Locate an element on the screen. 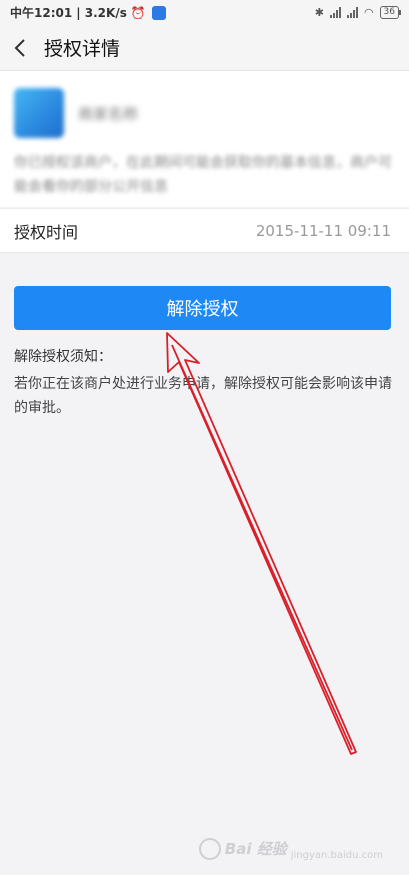 Image resolution: width=409 pixels, height=875 pixels. paw-logo-icon is located at coordinates (209, 848).